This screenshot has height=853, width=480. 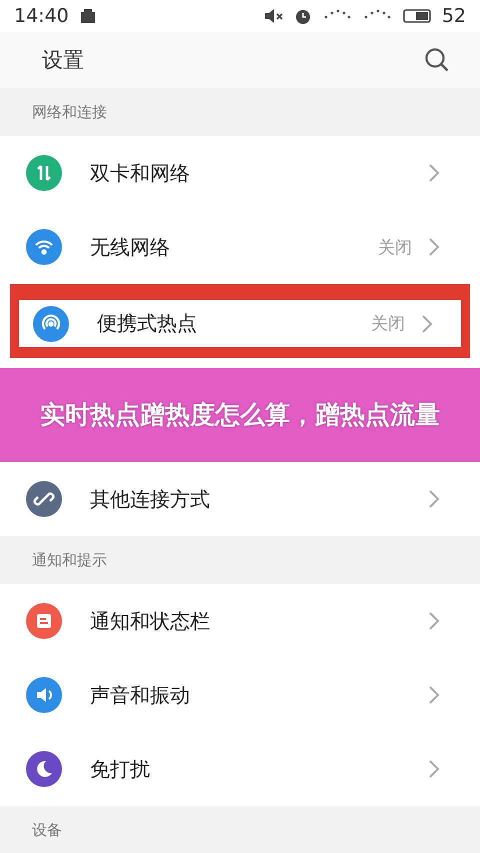 I want to click on alarm-icon, so click(x=303, y=16).